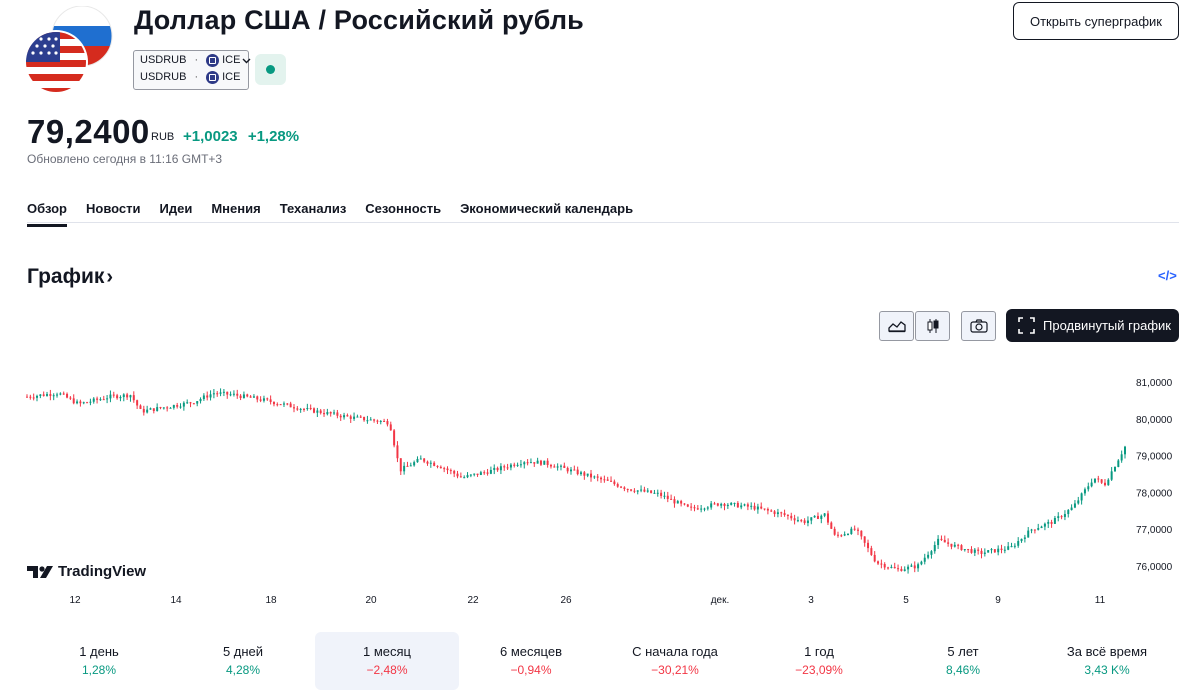  I want to click on tab-opinions: Мнения, so click(235, 214).